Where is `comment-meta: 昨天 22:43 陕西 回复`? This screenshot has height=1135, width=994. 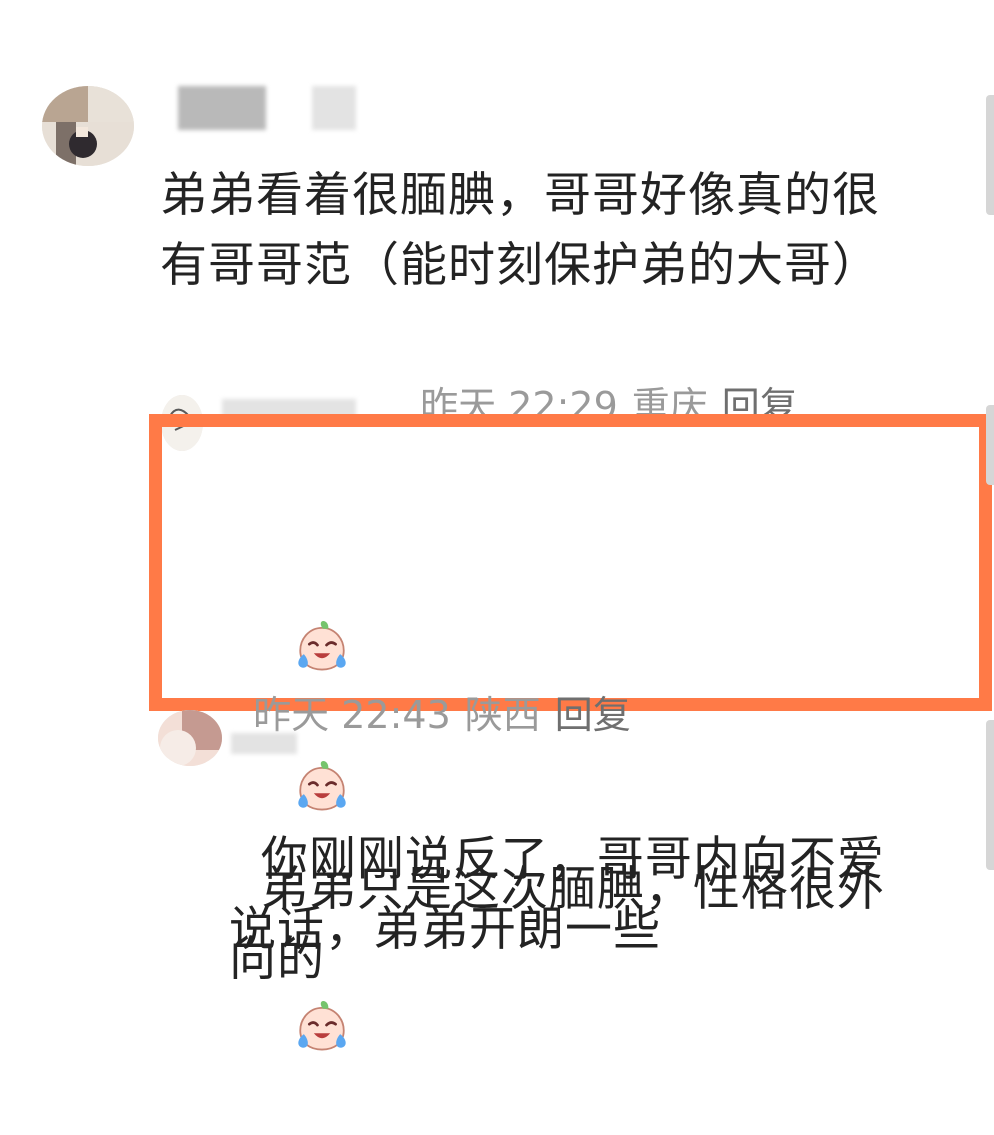
comment-meta: 昨天 22:43 陕西 回复 is located at coordinates (437, 680).